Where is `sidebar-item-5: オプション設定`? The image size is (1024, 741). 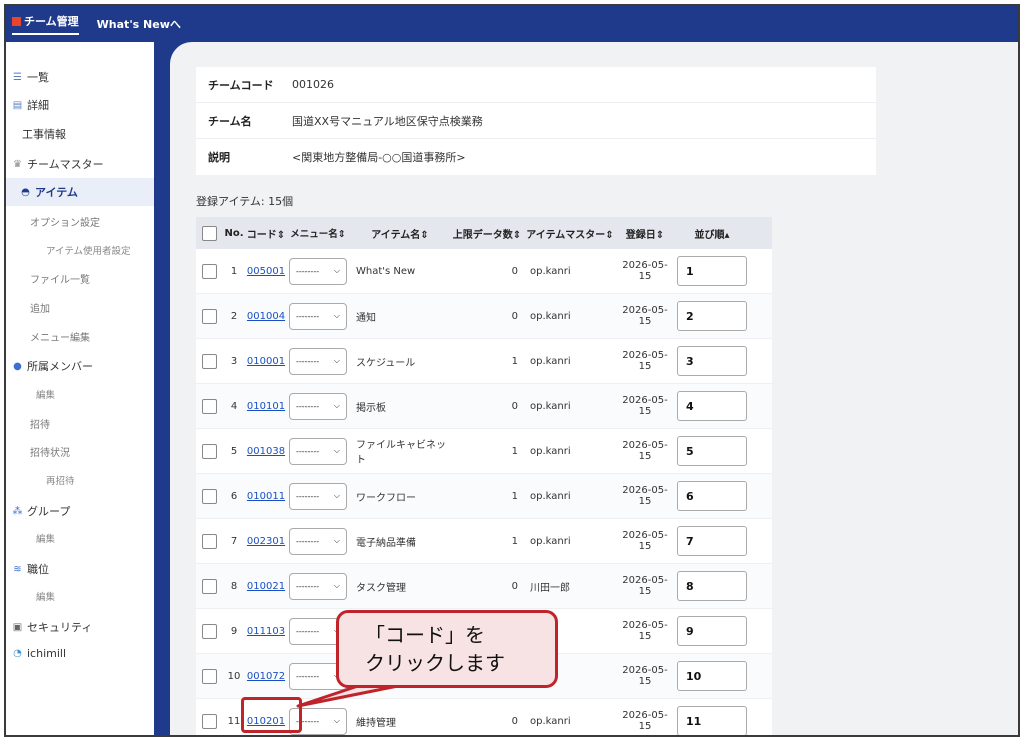
sidebar-item-5: オプション設定 is located at coordinates (65, 221).